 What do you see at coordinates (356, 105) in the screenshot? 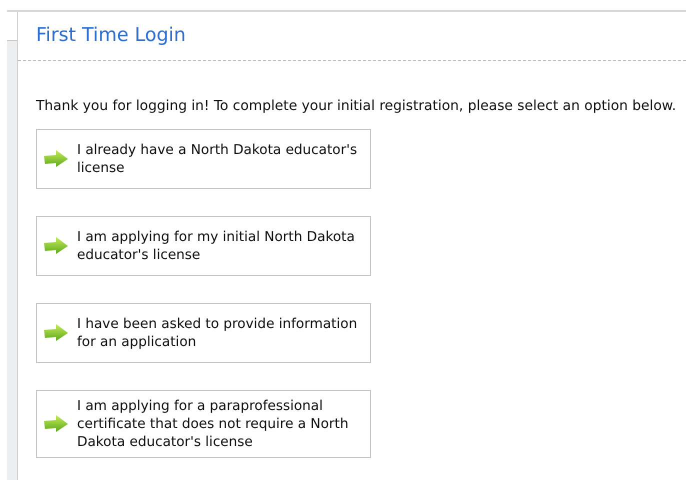
I see `intro-text: Thank you for logging in! To complete your initial registration, please select an option below.` at bounding box center [356, 105].